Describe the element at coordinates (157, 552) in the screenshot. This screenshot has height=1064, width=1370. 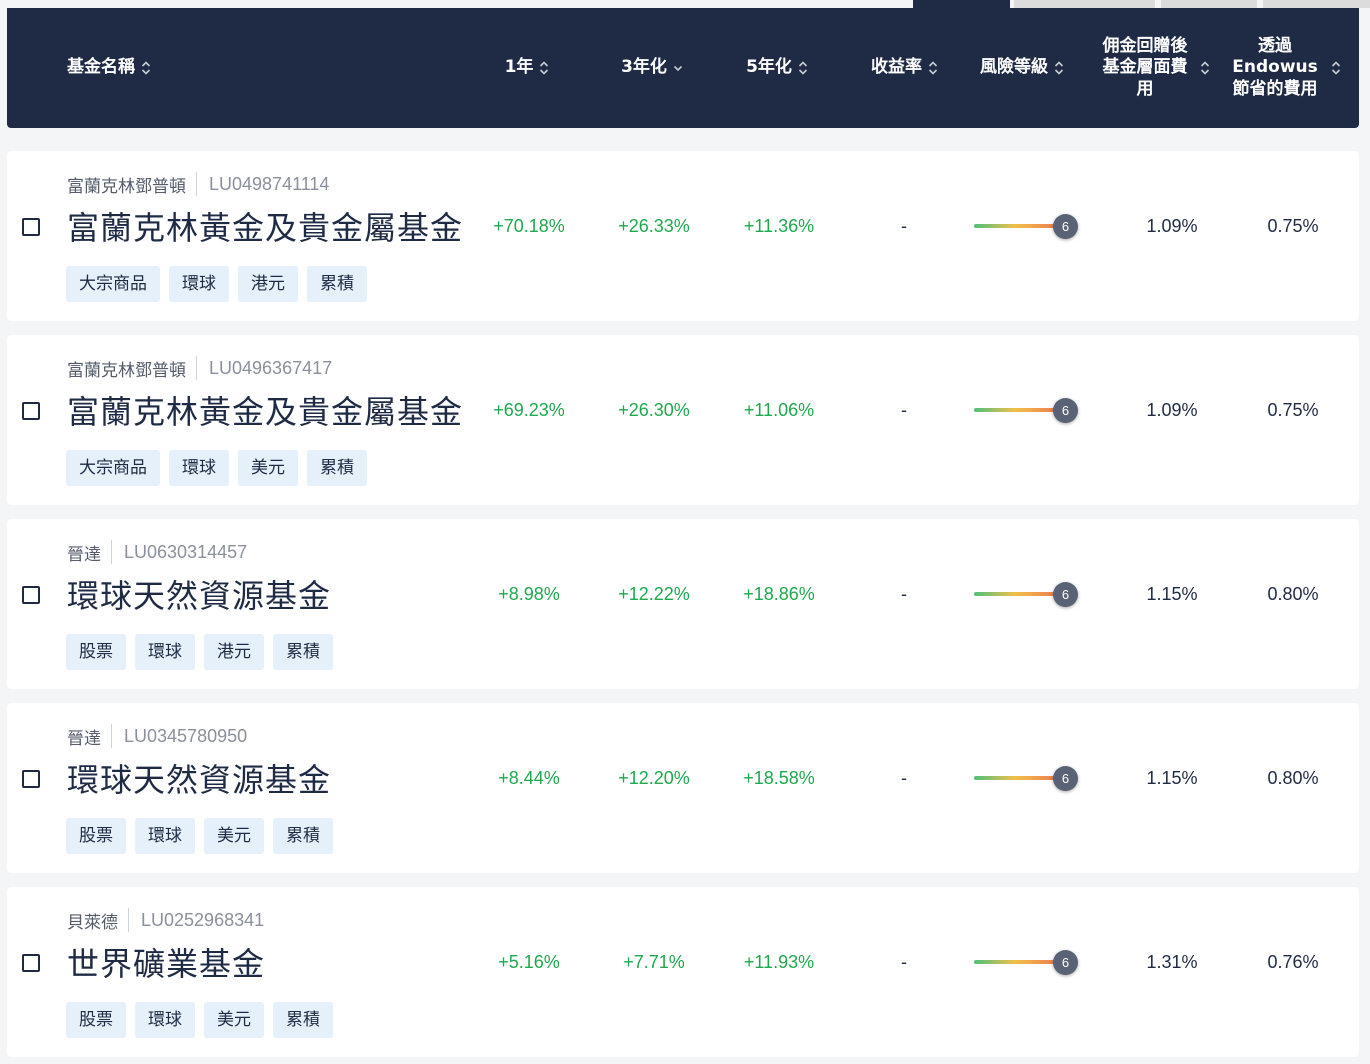
I see `fund-provider-line: 晉達 LU0630314457` at that location.